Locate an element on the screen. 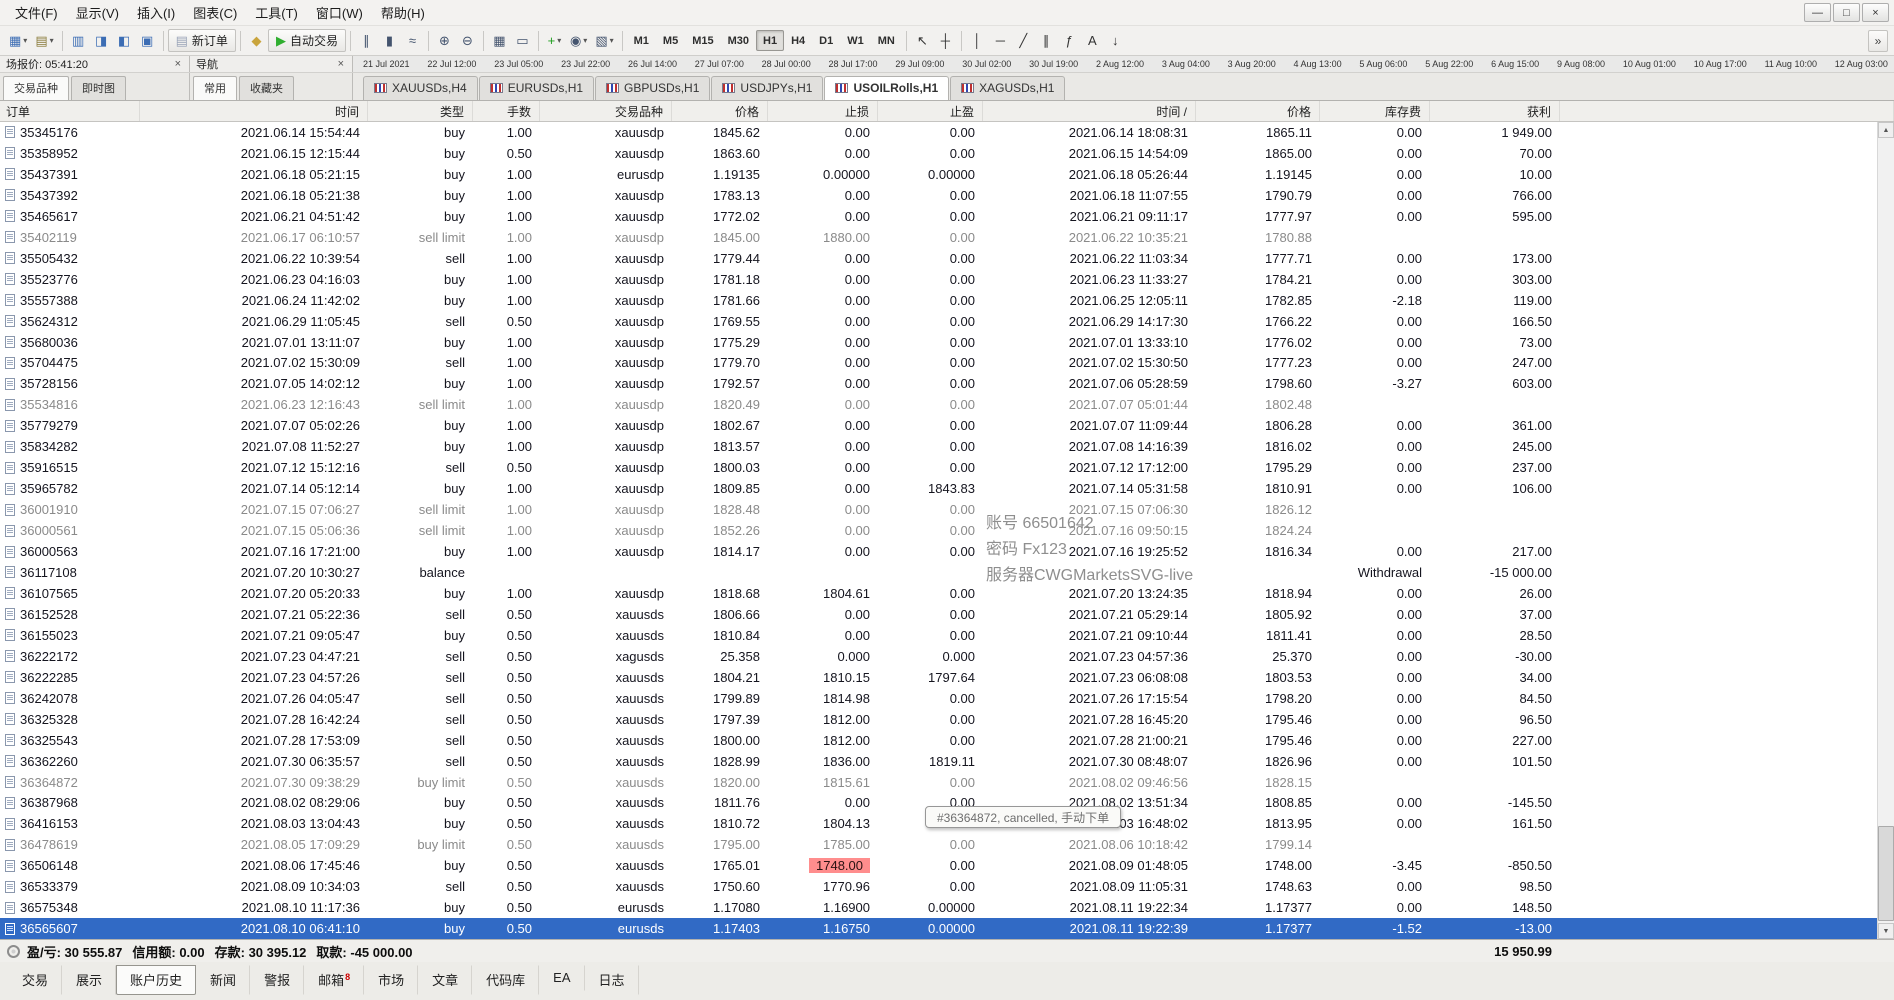  crosshair-button: ┼ is located at coordinates (945, 40).